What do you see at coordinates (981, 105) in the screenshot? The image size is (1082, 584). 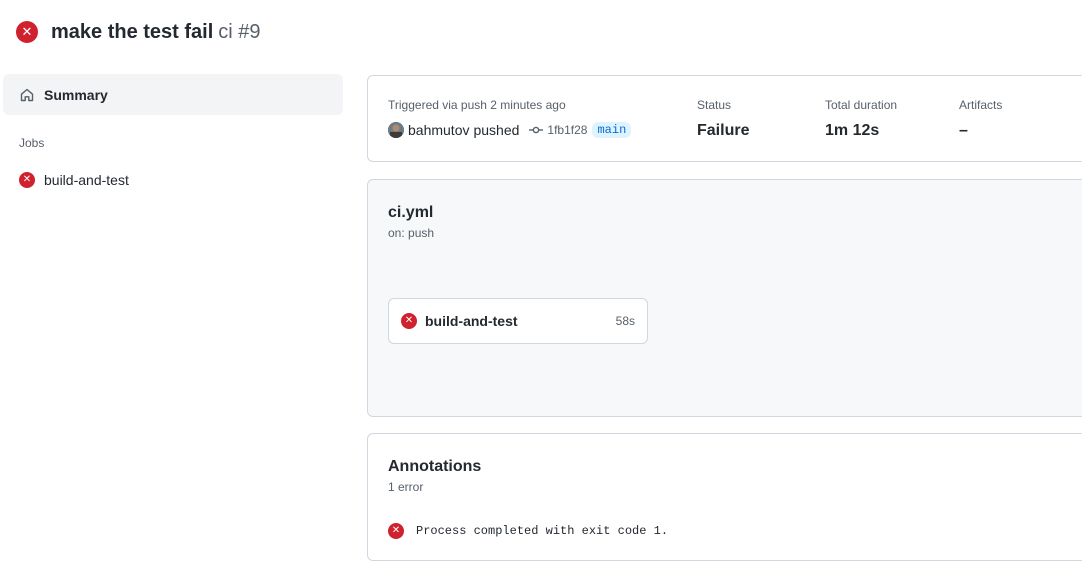 I see `artifacts-label: Artifacts` at bounding box center [981, 105].